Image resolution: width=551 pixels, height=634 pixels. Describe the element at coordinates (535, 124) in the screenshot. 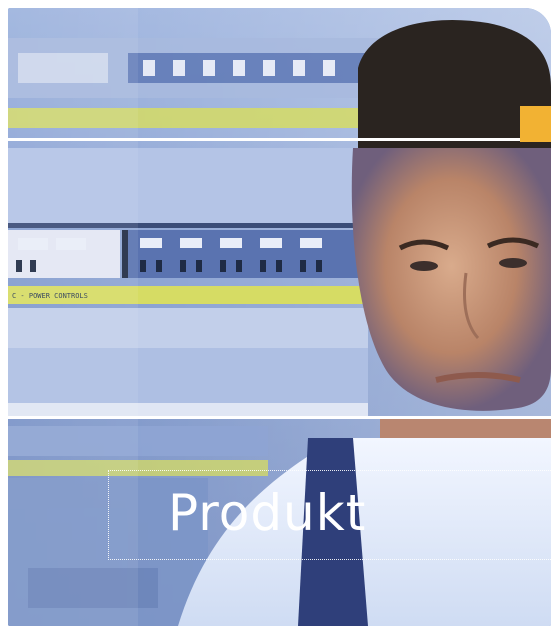

I see `orange-accent-tab` at that location.